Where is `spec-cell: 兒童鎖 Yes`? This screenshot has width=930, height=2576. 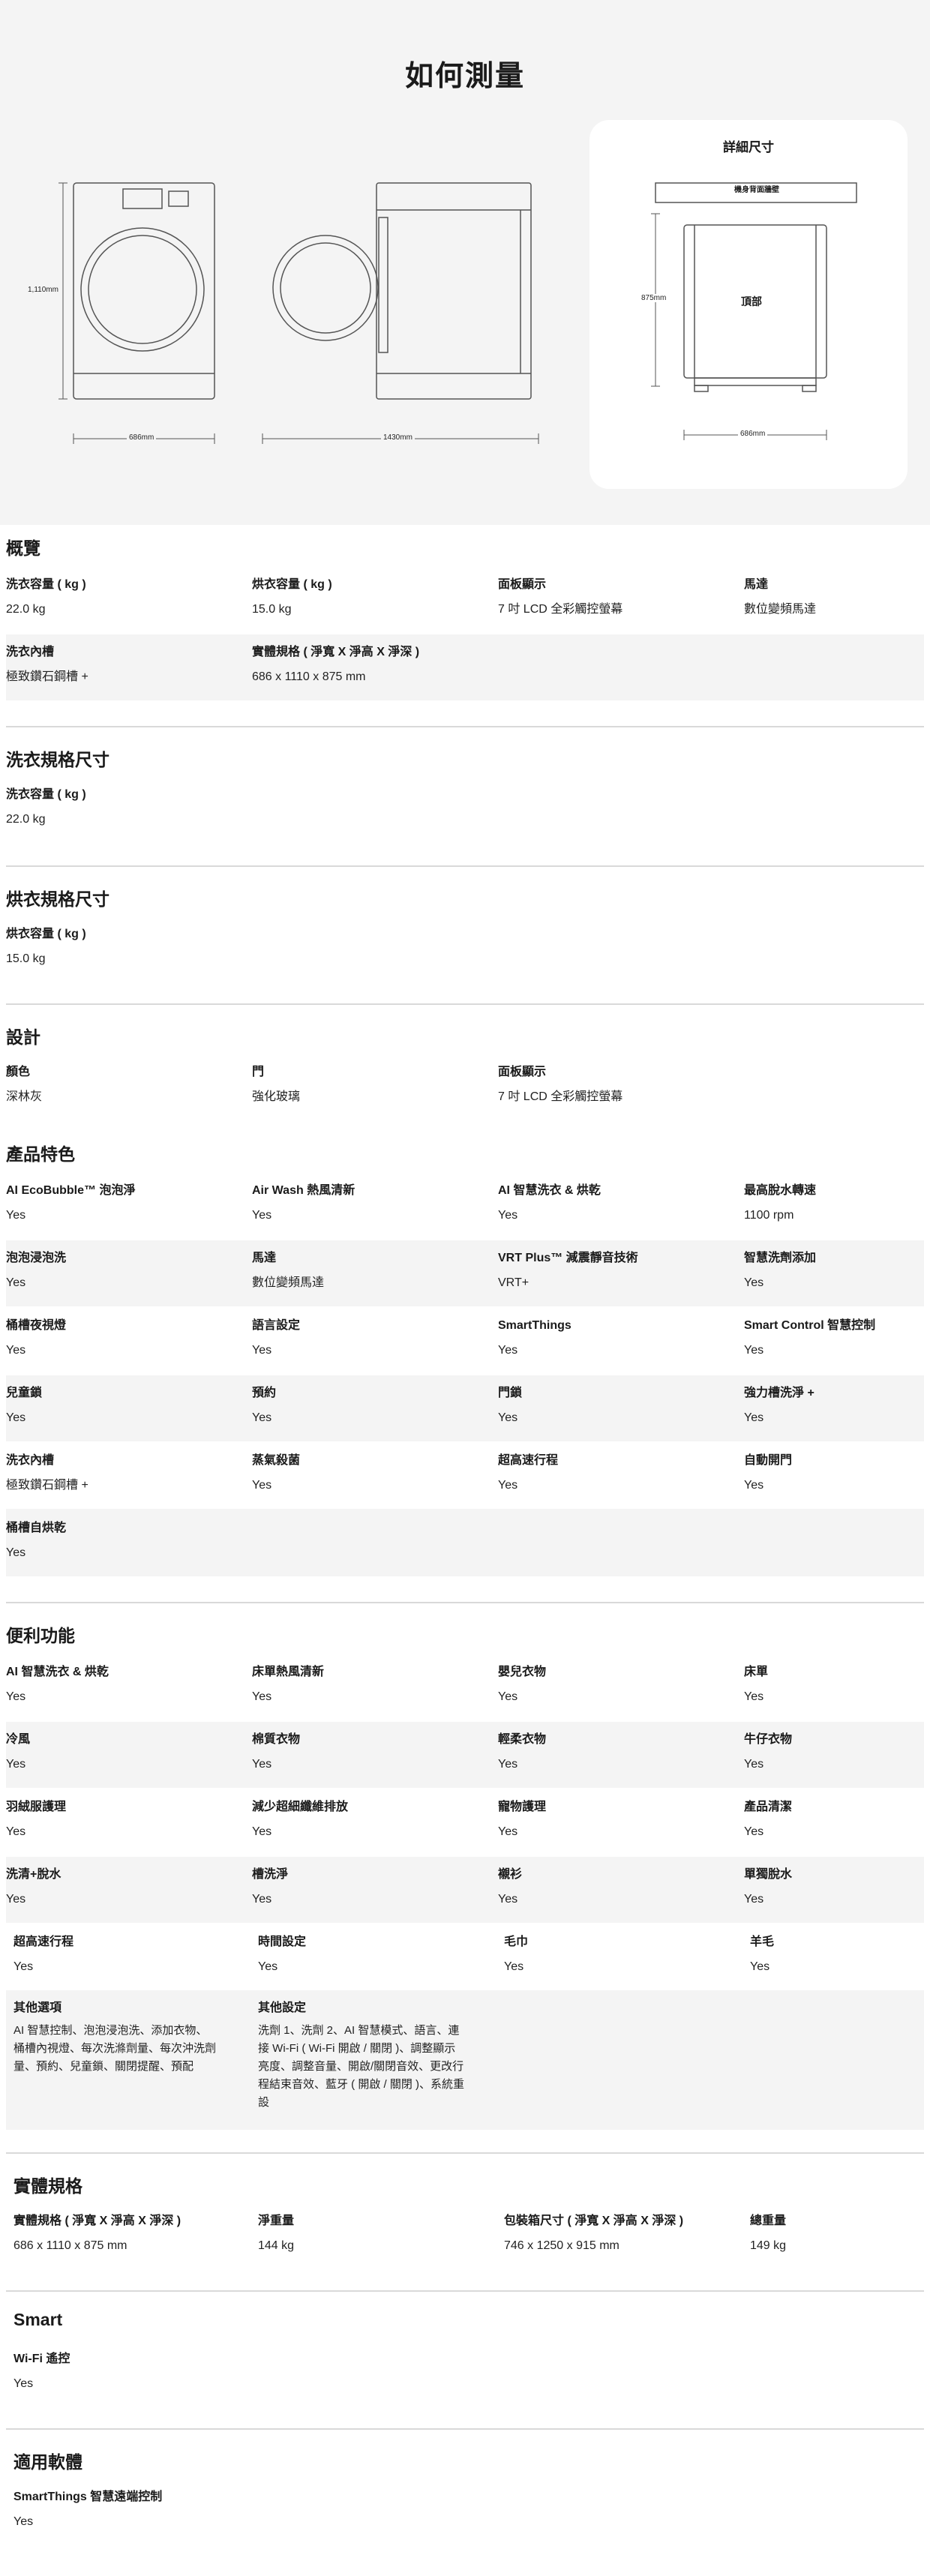 spec-cell: 兒童鎖 Yes is located at coordinates (24, 1406).